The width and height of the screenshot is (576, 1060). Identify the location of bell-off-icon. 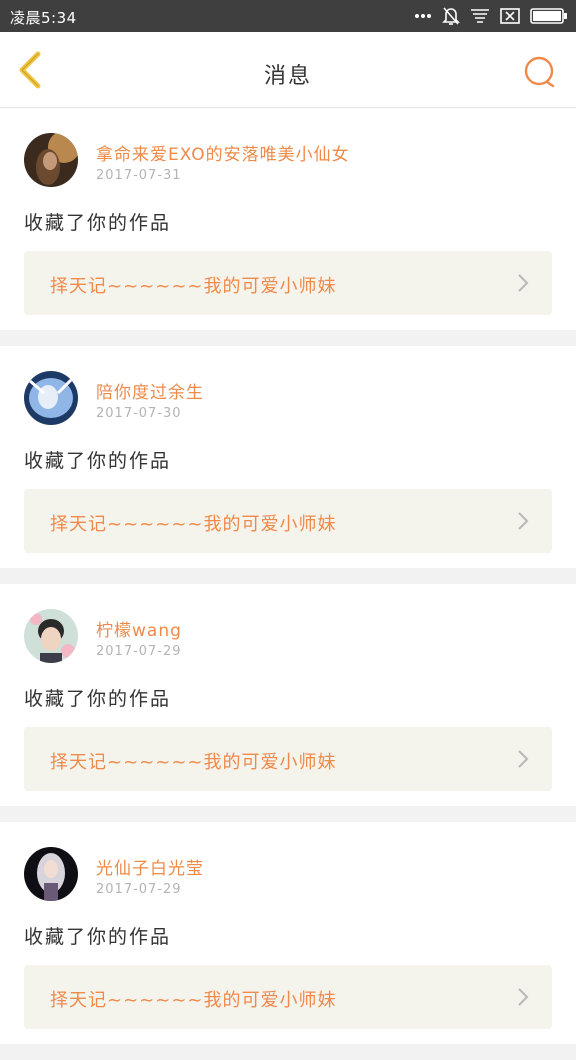
(451, 16).